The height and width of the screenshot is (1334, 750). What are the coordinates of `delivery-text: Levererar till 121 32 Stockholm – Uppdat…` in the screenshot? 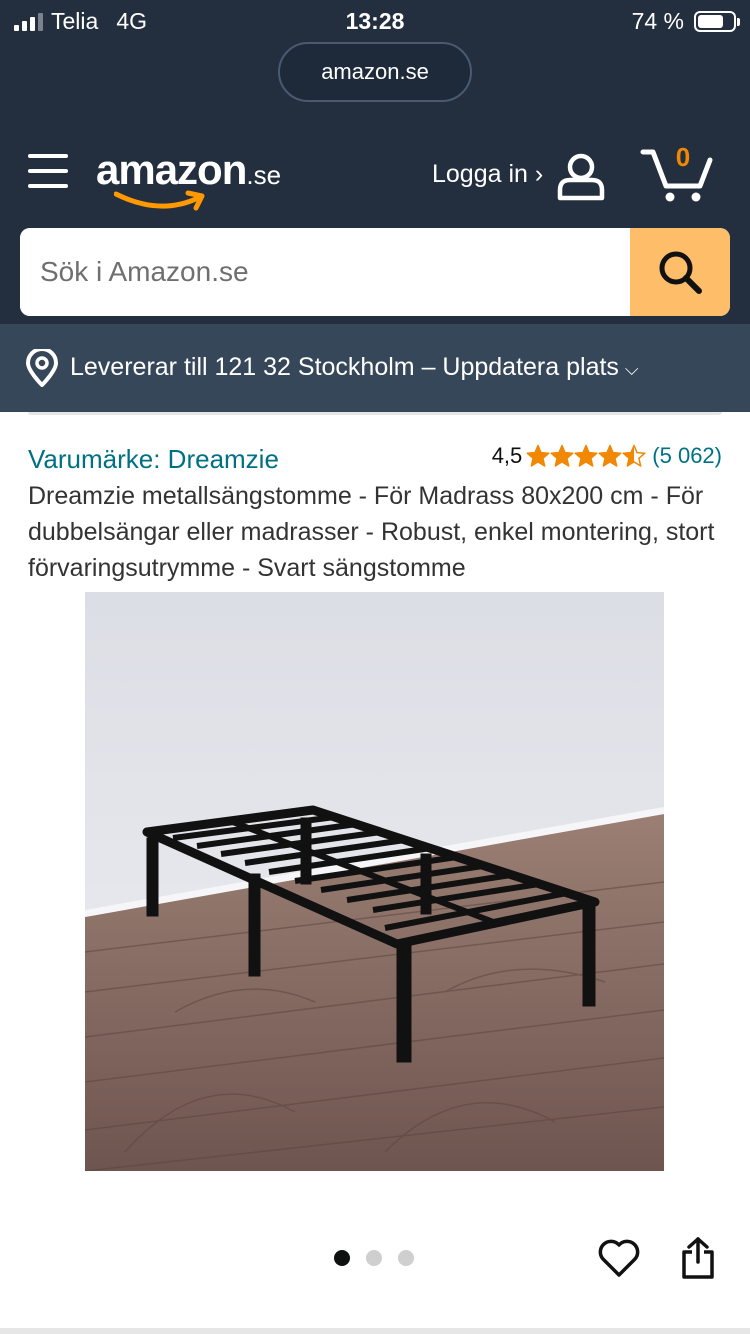 It's located at (344, 367).